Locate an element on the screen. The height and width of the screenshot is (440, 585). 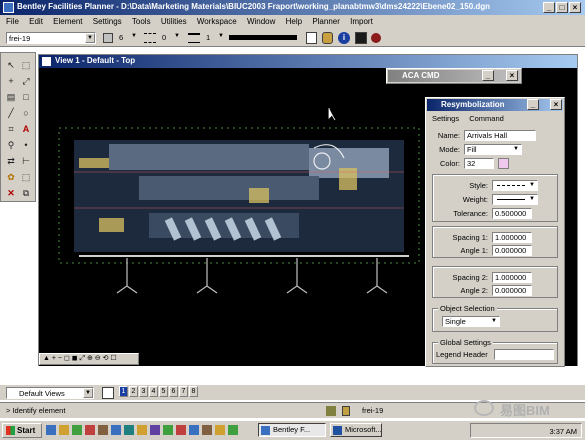
database-icon is located at coordinates (327, 38).